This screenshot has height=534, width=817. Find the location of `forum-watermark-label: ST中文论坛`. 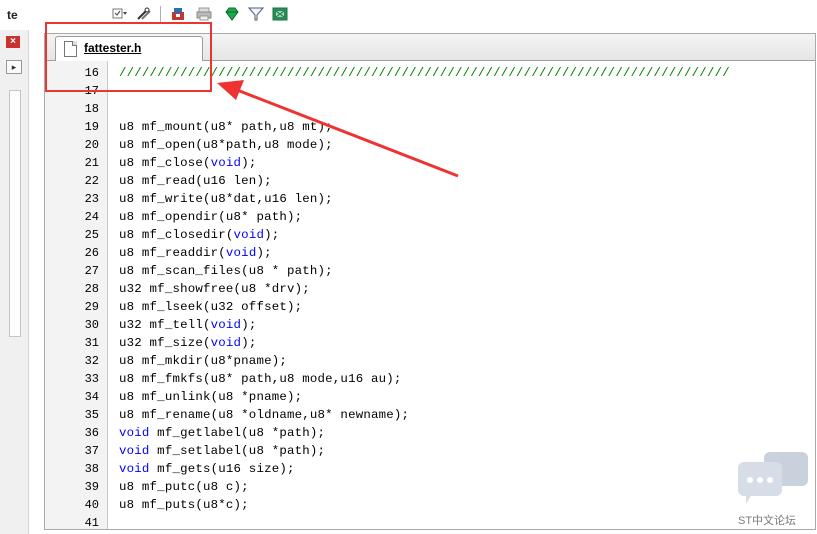

forum-watermark-label: ST中文论坛 is located at coordinates (767, 521).